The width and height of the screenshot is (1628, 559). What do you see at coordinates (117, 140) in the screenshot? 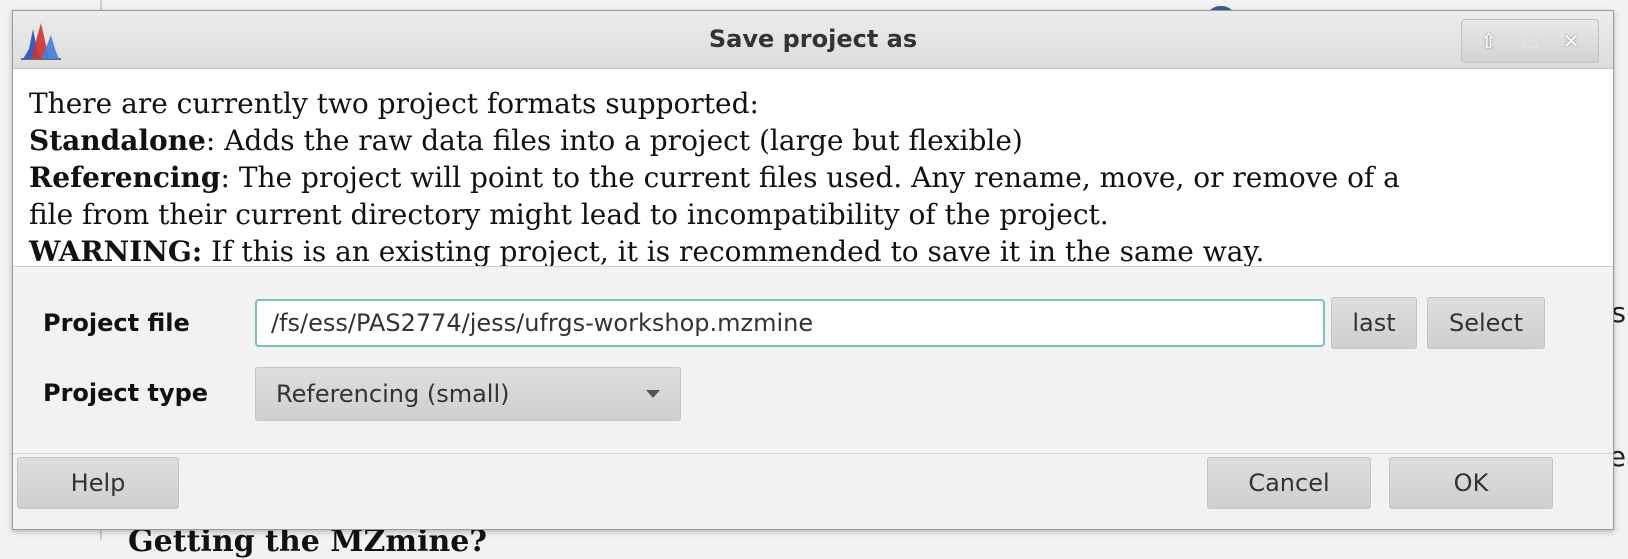
I see `standalone-term: Standalone` at bounding box center [117, 140].